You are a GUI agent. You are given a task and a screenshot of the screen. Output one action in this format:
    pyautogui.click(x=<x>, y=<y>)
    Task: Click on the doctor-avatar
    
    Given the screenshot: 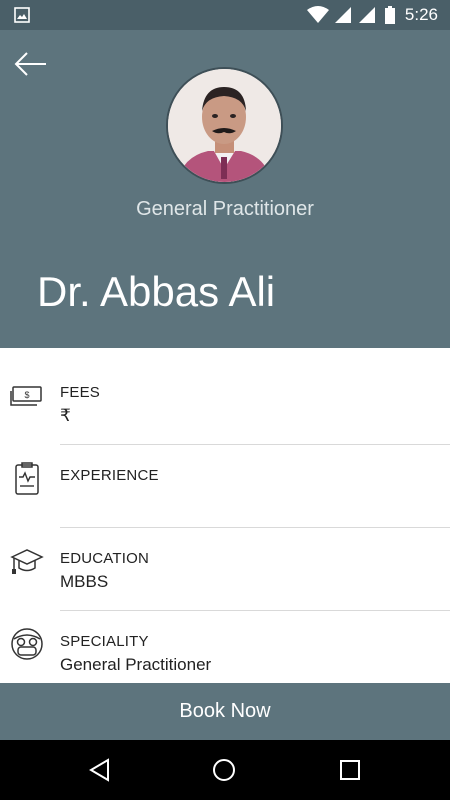 What is the action you would take?
    pyautogui.click(x=224, y=125)
    